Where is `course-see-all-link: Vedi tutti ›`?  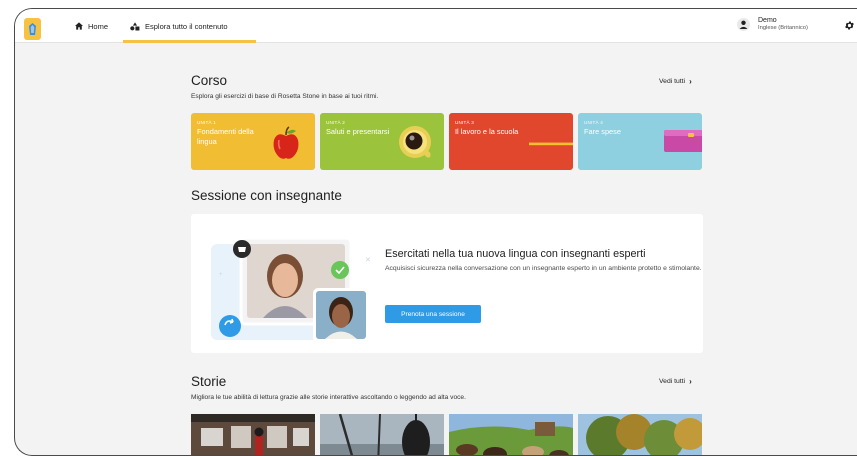
course-see-all-link: Vedi tutti › is located at coordinates (675, 81).